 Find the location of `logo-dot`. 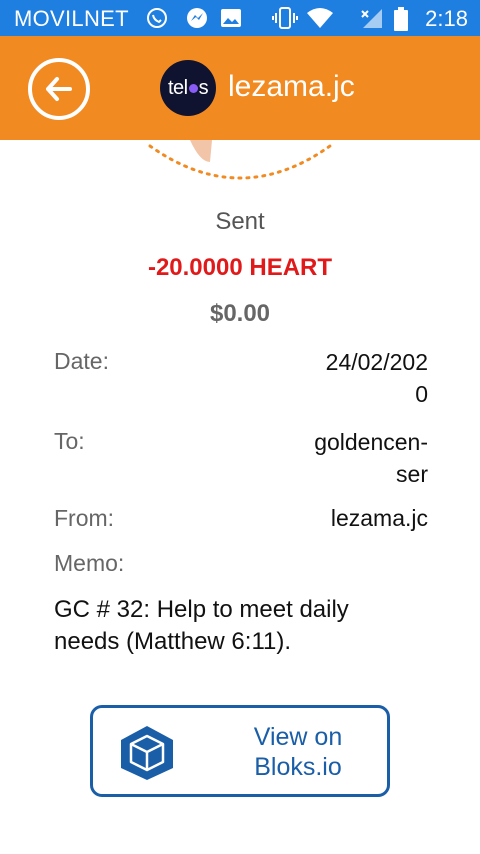

logo-dot is located at coordinates (193, 89).